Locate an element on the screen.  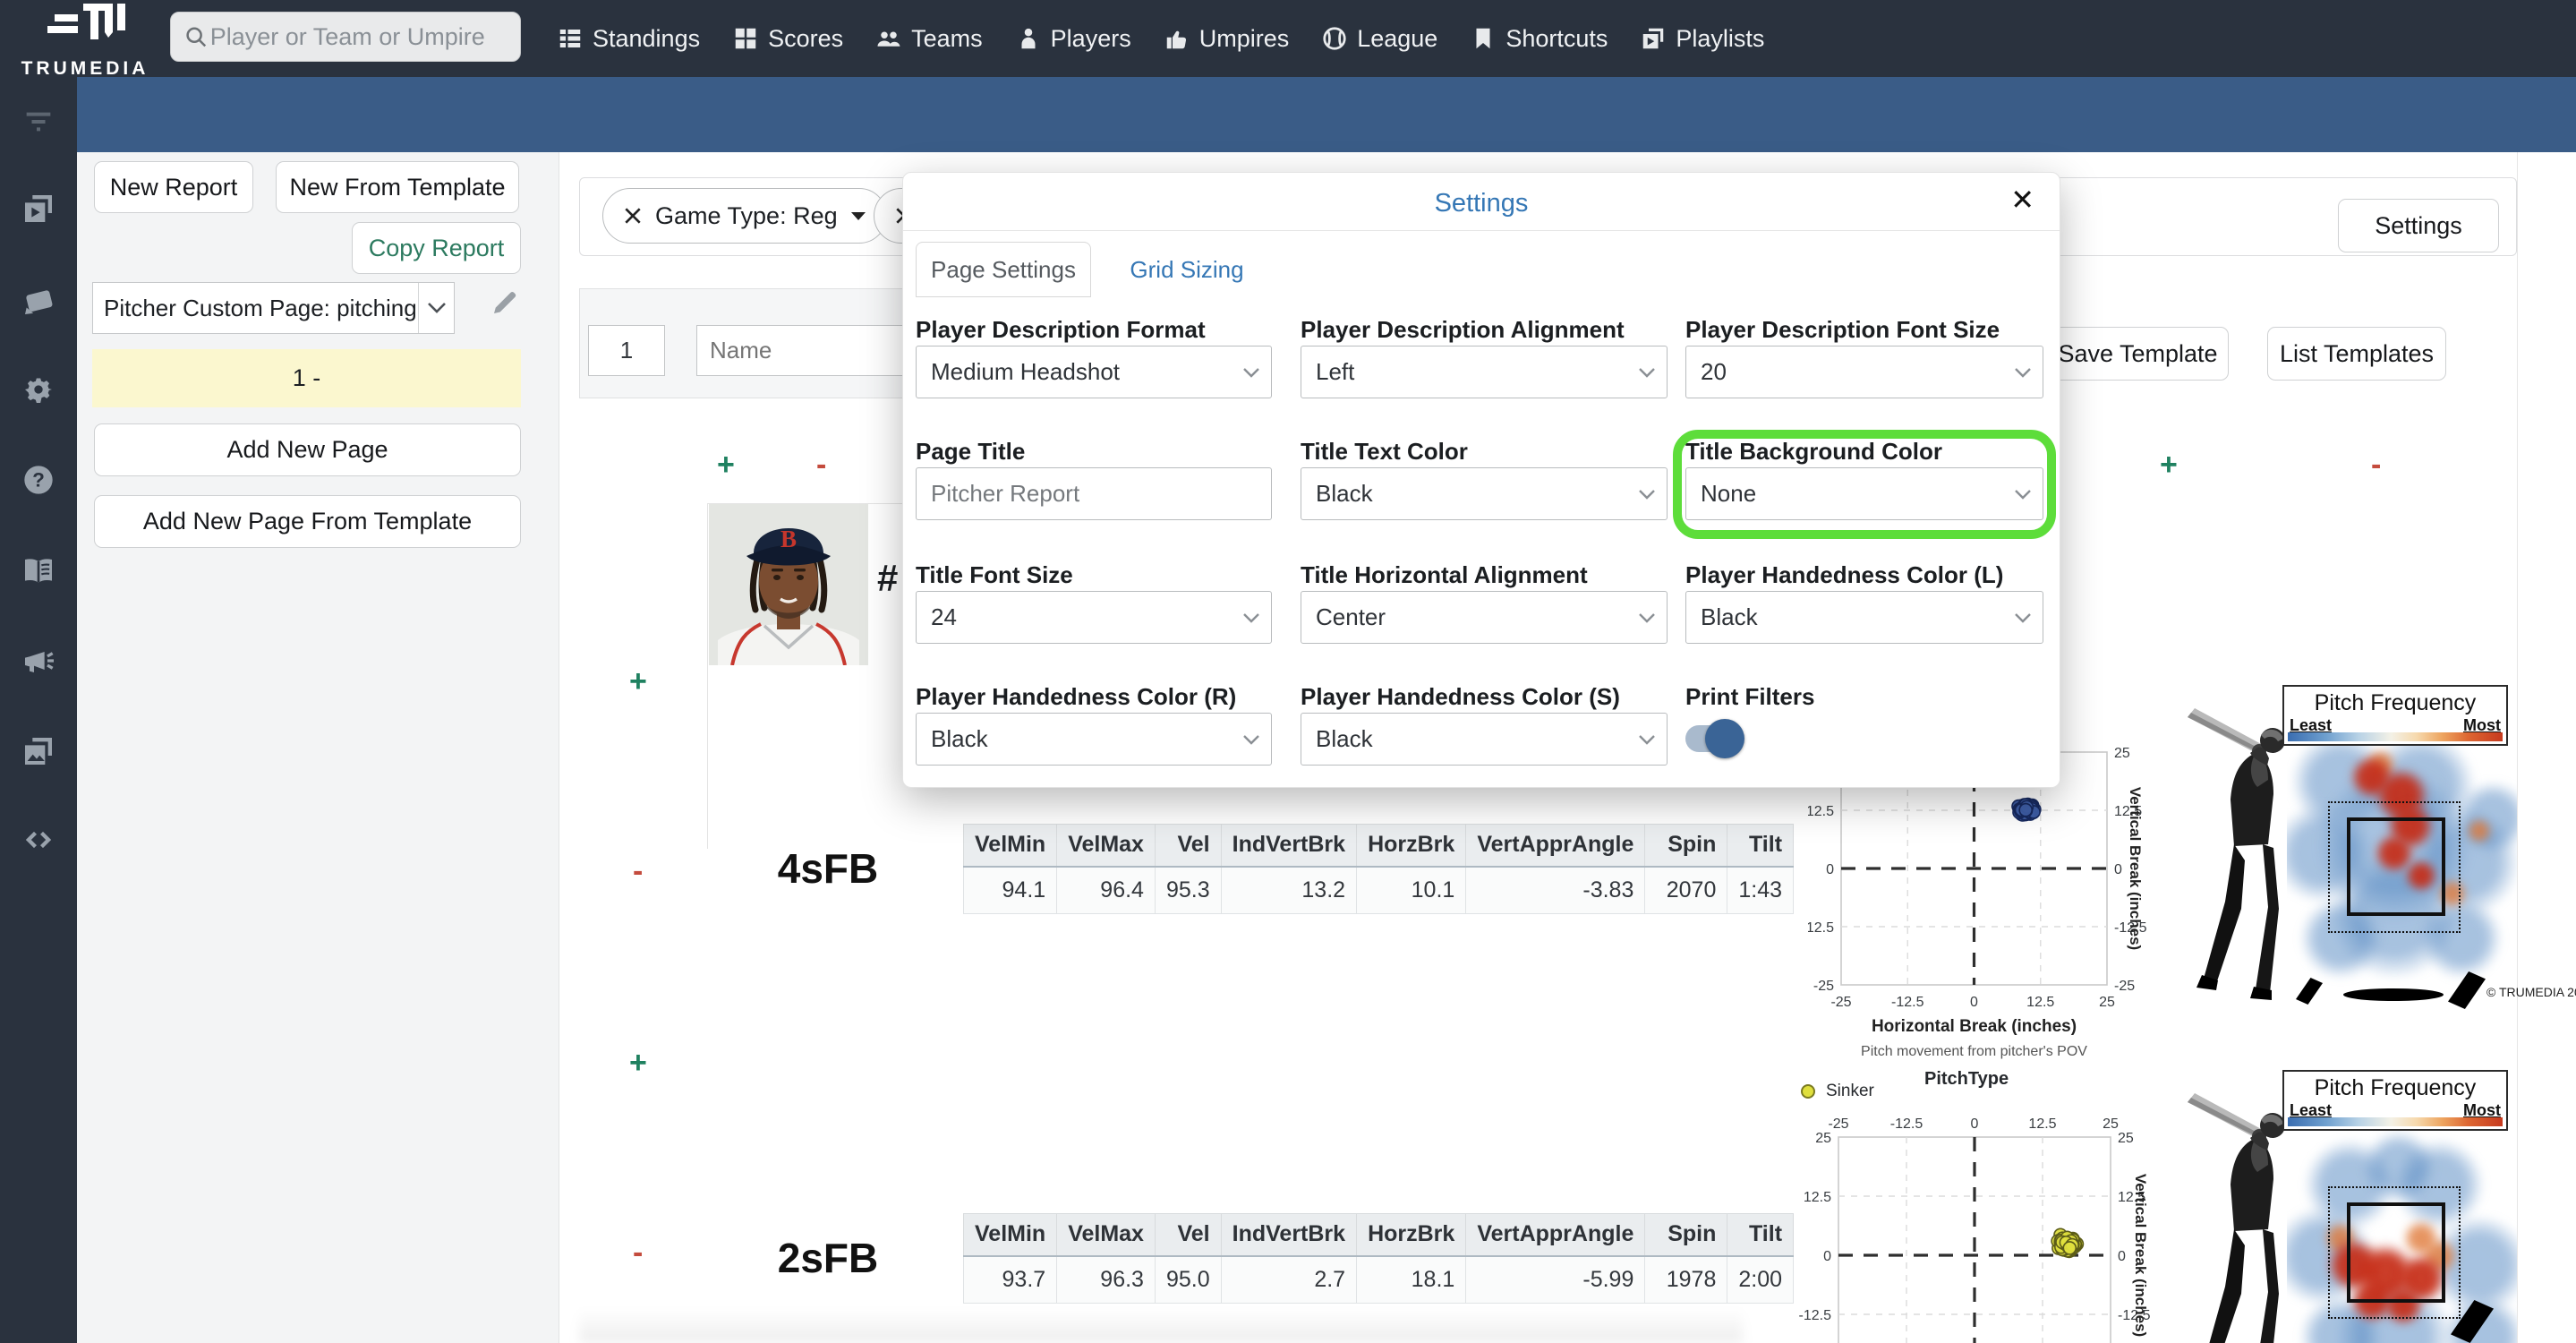
shortcuts-icon is located at coordinates (1483, 38).